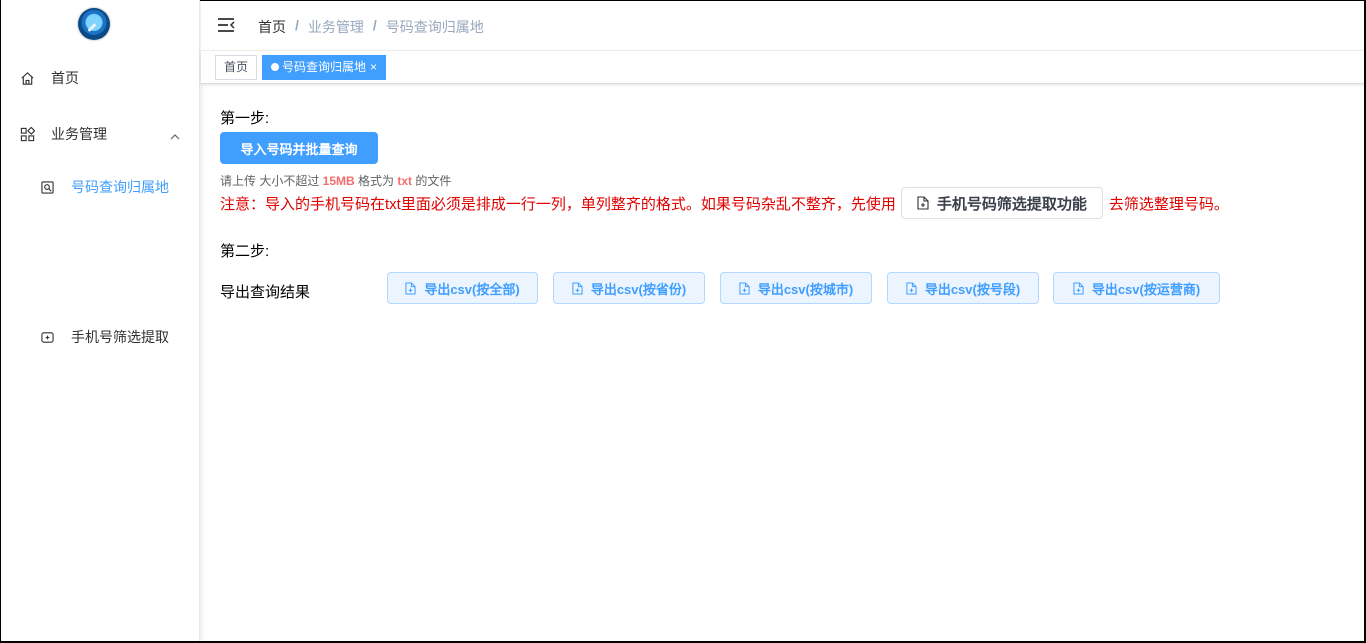  I want to click on tag-home: 首页, so click(236, 67).